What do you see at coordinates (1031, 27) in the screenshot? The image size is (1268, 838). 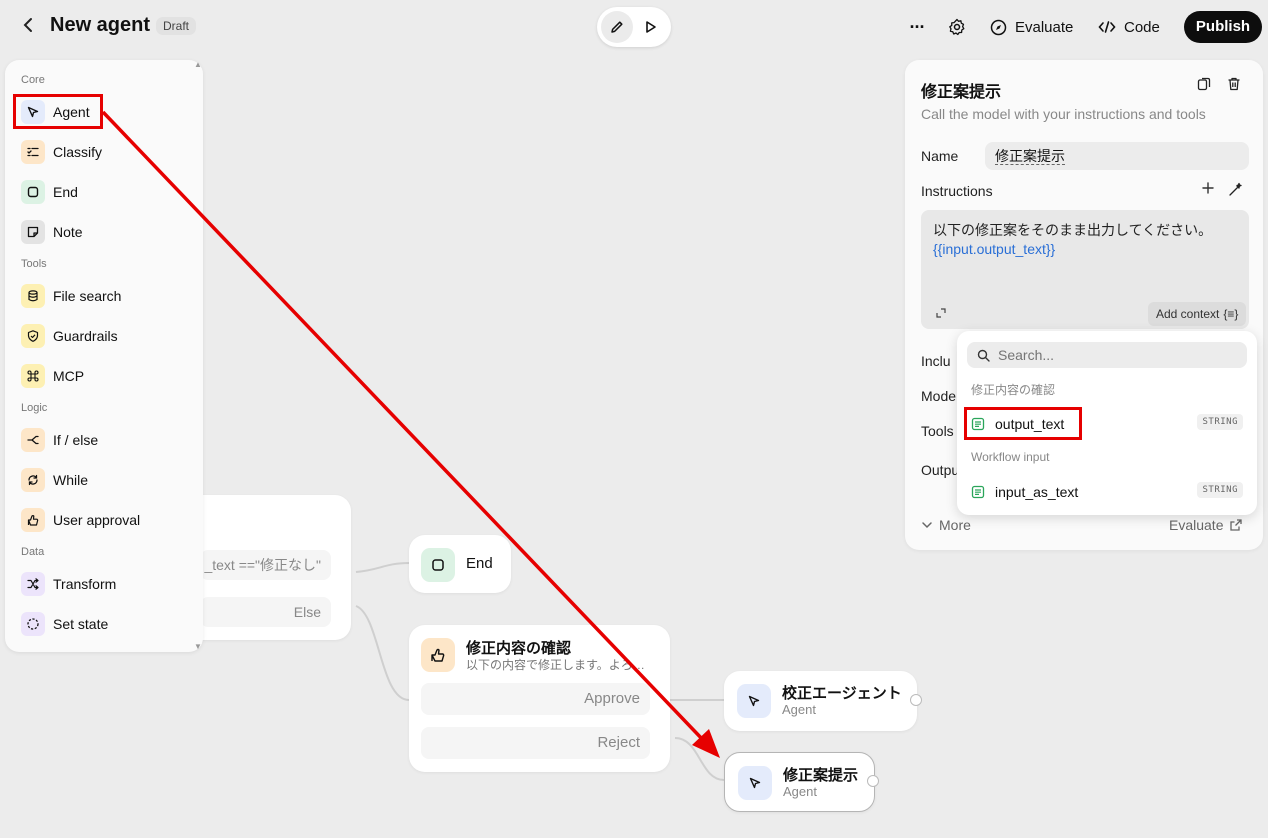 I see `evaluate-button: Evaluate` at bounding box center [1031, 27].